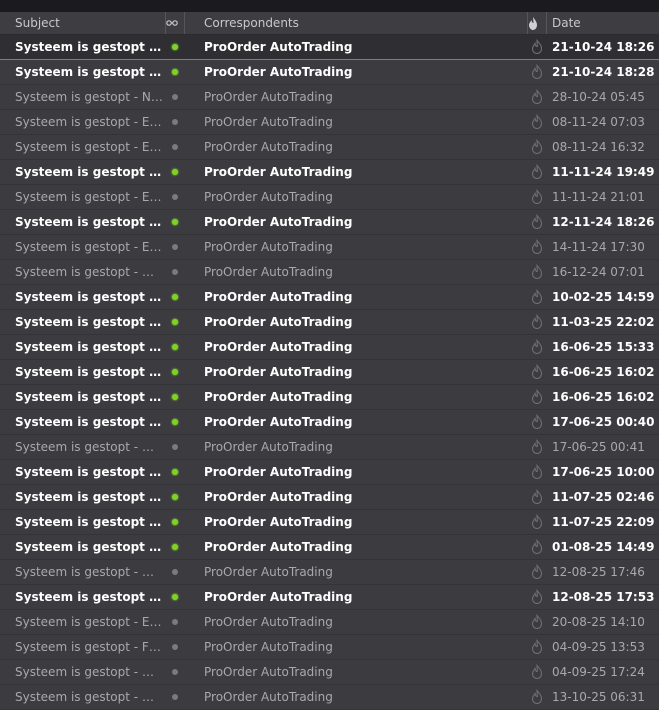  What do you see at coordinates (175, 23) in the screenshot?
I see `column-read-header` at bounding box center [175, 23].